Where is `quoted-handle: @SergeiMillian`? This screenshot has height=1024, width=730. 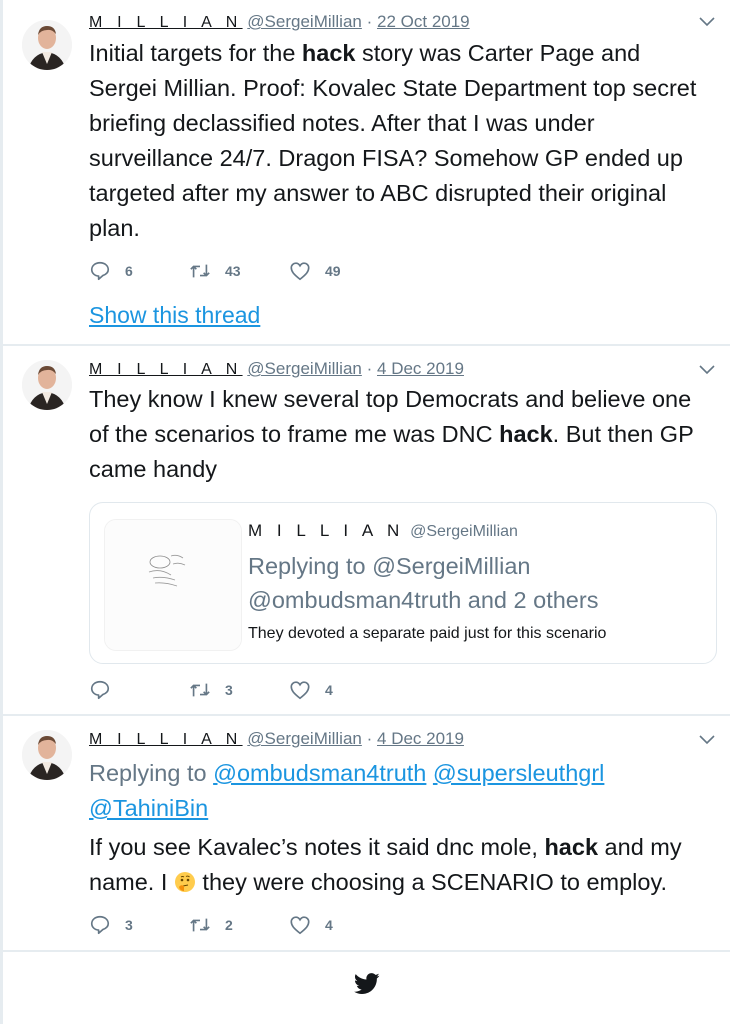
quoted-handle: @SergeiMillian is located at coordinates (464, 531).